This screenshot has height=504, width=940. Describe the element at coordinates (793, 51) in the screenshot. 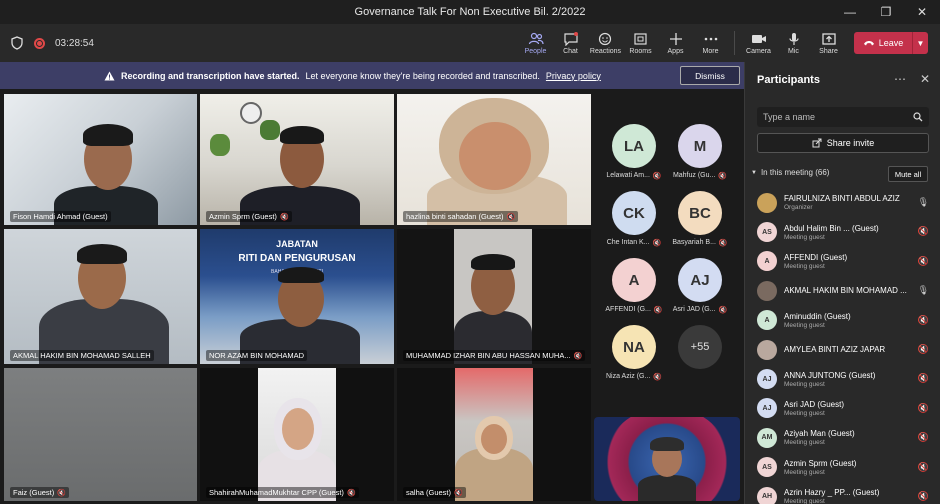

I see `mic-label: Mic` at that location.